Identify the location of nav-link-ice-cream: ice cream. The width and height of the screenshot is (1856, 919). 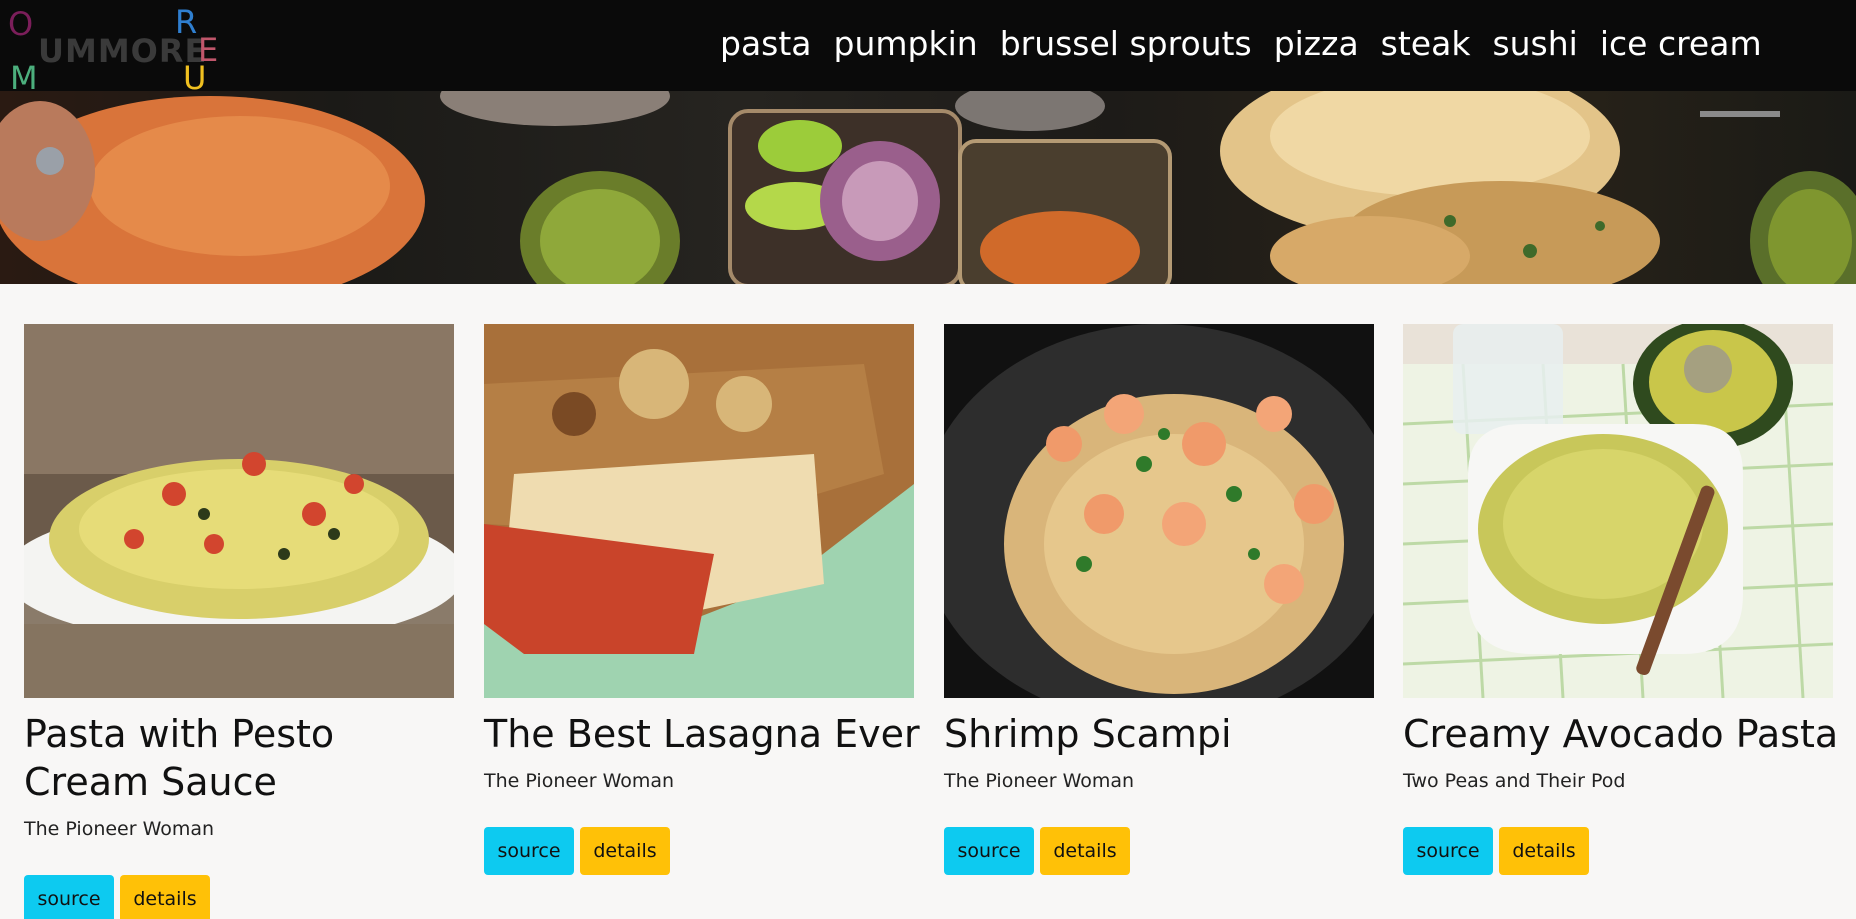
(1681, 44).